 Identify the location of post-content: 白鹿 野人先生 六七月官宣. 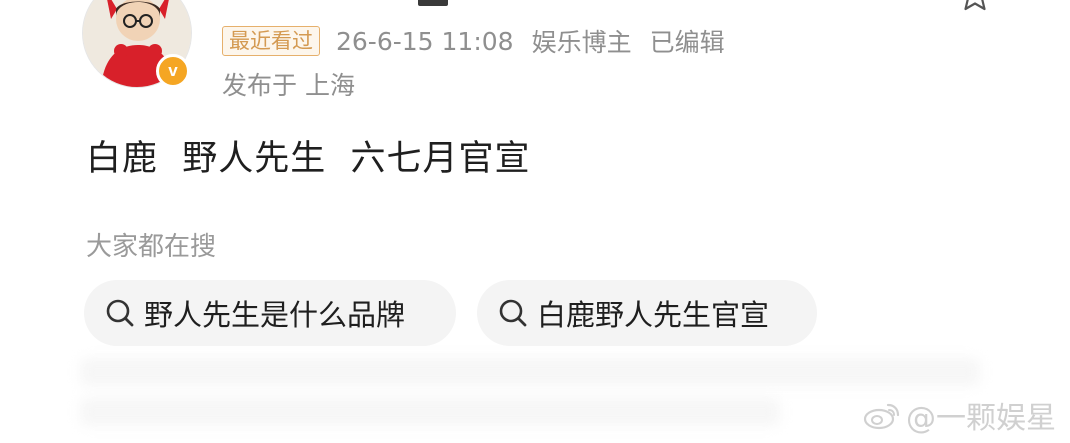
(308, 159).